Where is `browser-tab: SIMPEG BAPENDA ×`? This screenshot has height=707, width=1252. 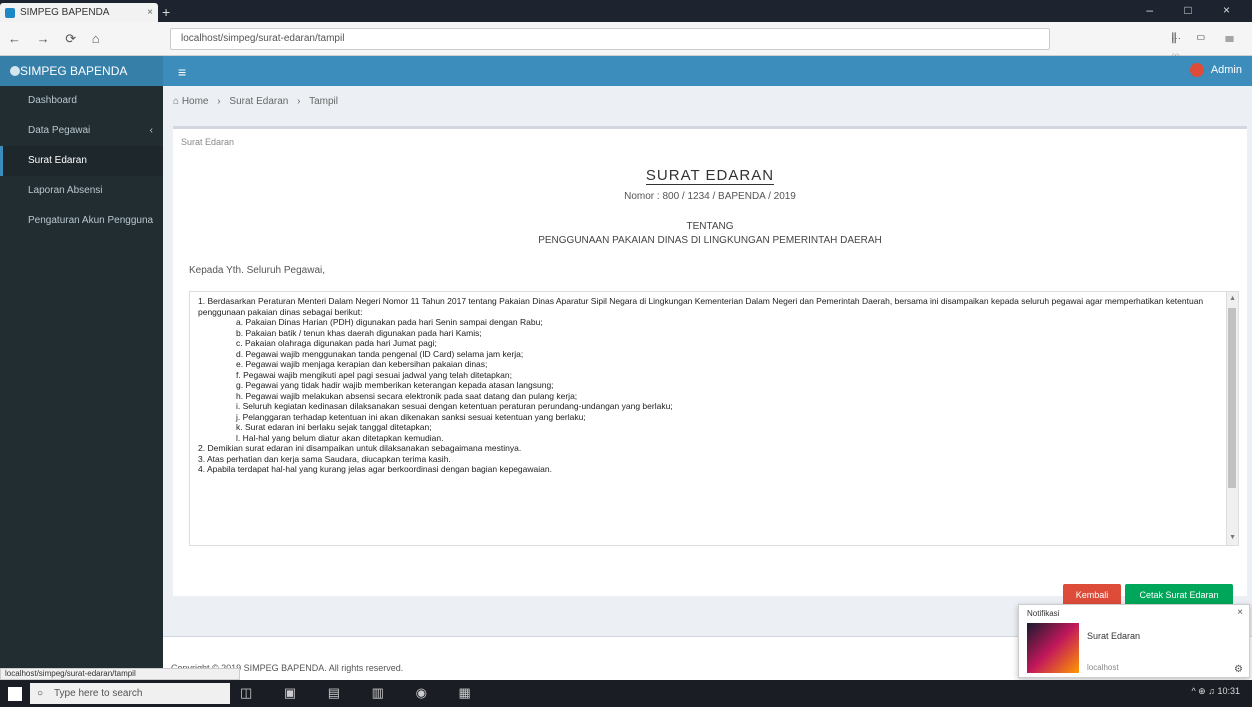
browser-tab: SIMPEG BAPENDA × is located at coordinates (79, 12).